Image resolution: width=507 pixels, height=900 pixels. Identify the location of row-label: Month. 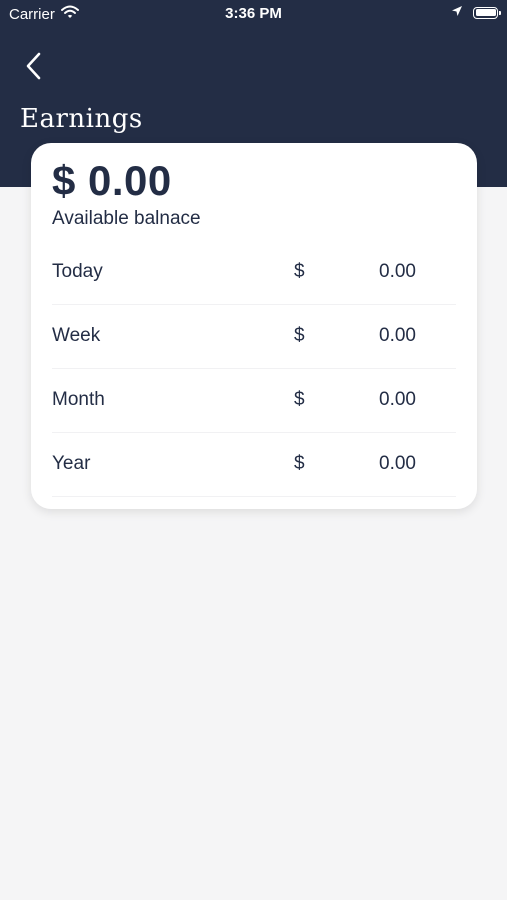
(78, 399).